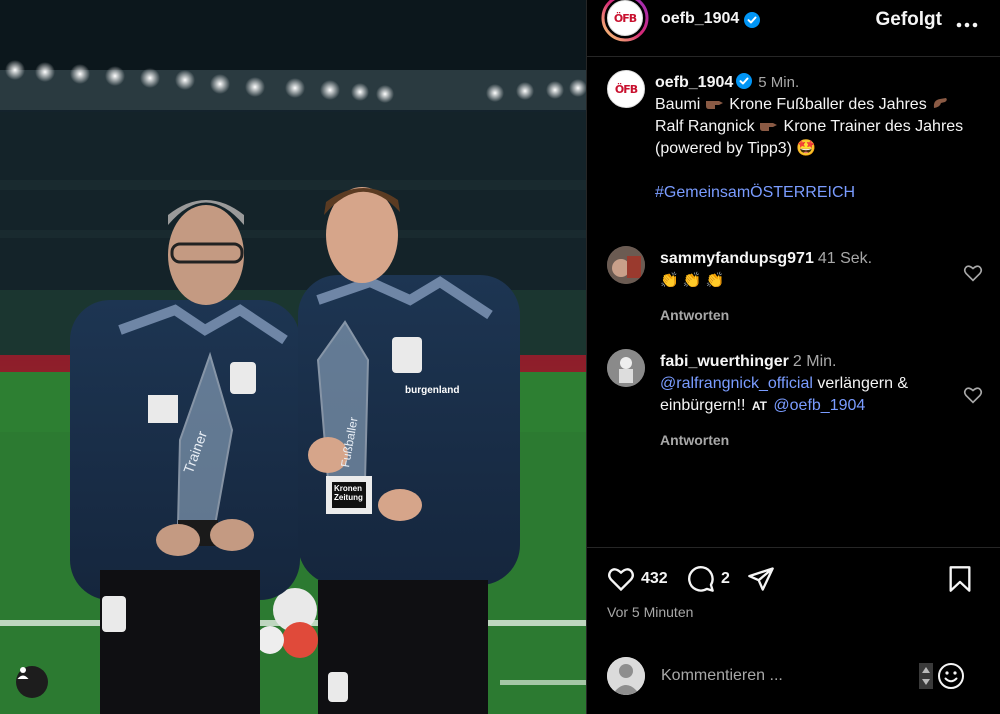 This screenshot has width=1000, height=714. What do you see at coordinates (793, 28) in the screenshot?
I see `post-header: ÖFB oefb_1904 Gefolgt` at bounding box center [793, 28].